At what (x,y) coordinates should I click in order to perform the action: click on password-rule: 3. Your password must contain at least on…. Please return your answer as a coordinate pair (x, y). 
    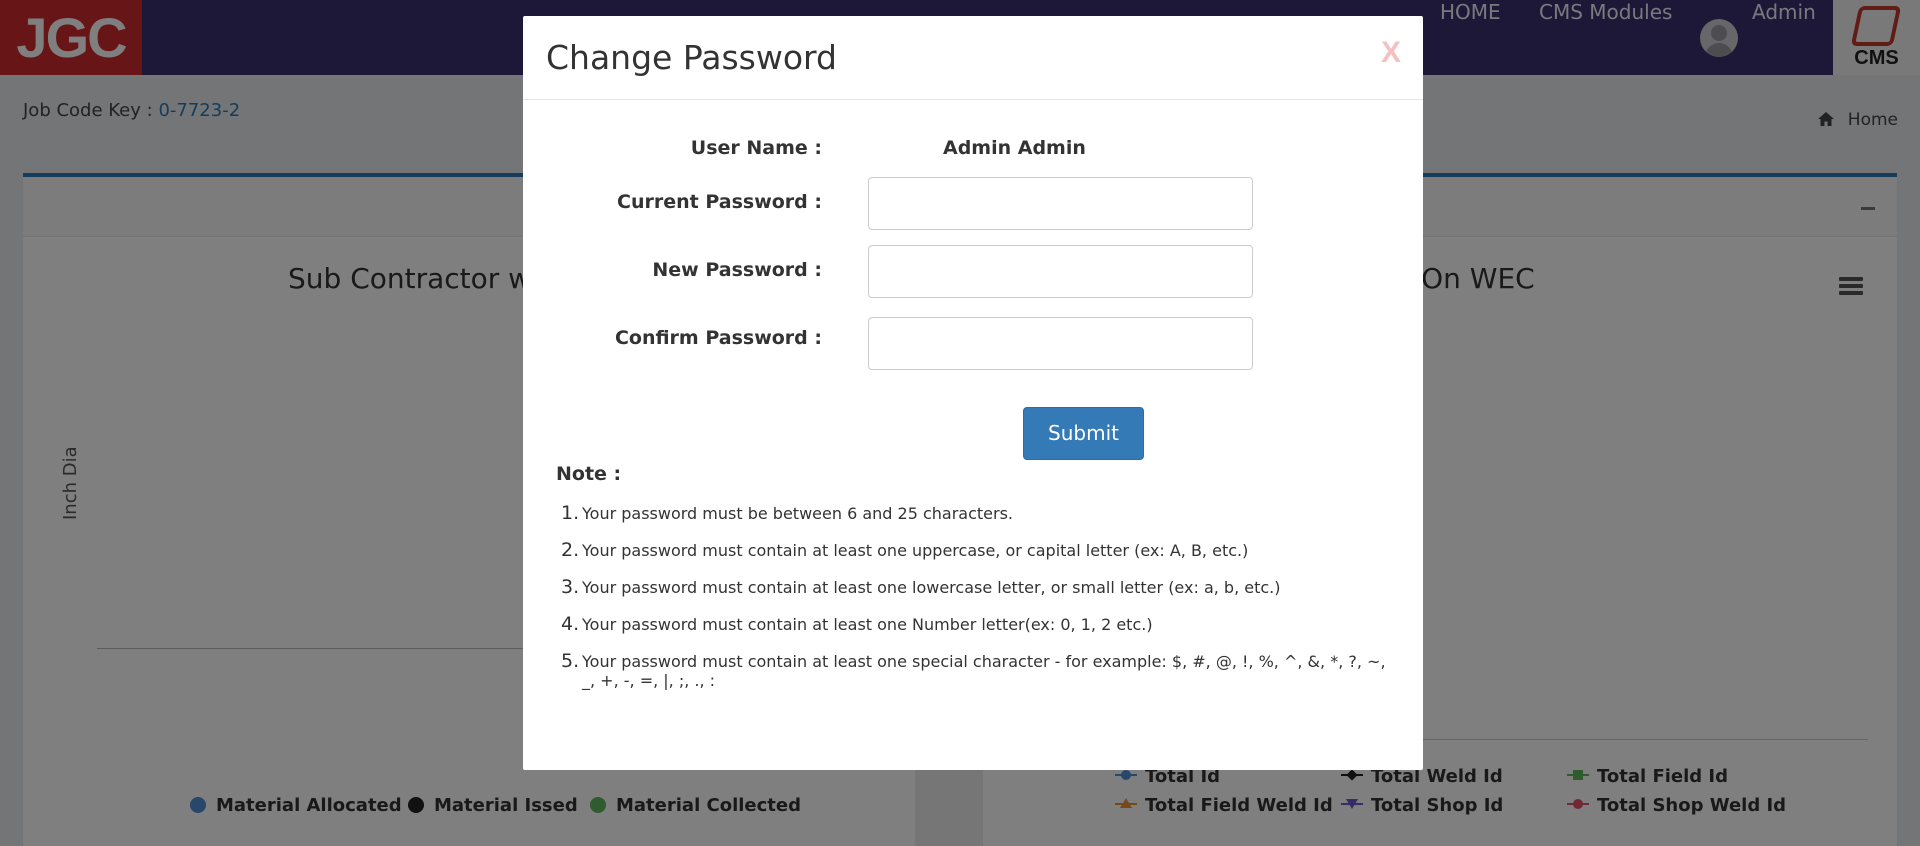
    Looking at the image, I should click on (921, 587).